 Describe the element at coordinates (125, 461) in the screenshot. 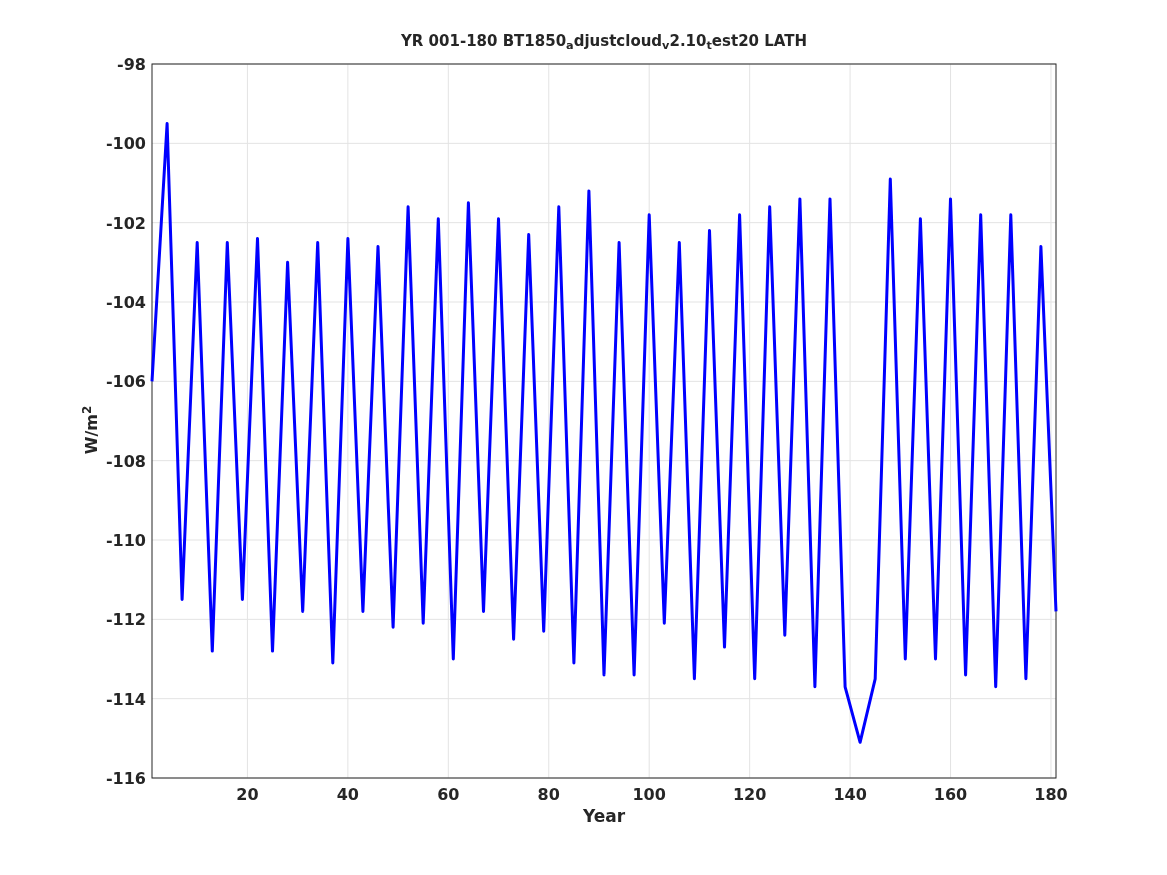

I see `y-tick-label: -108` at that location.